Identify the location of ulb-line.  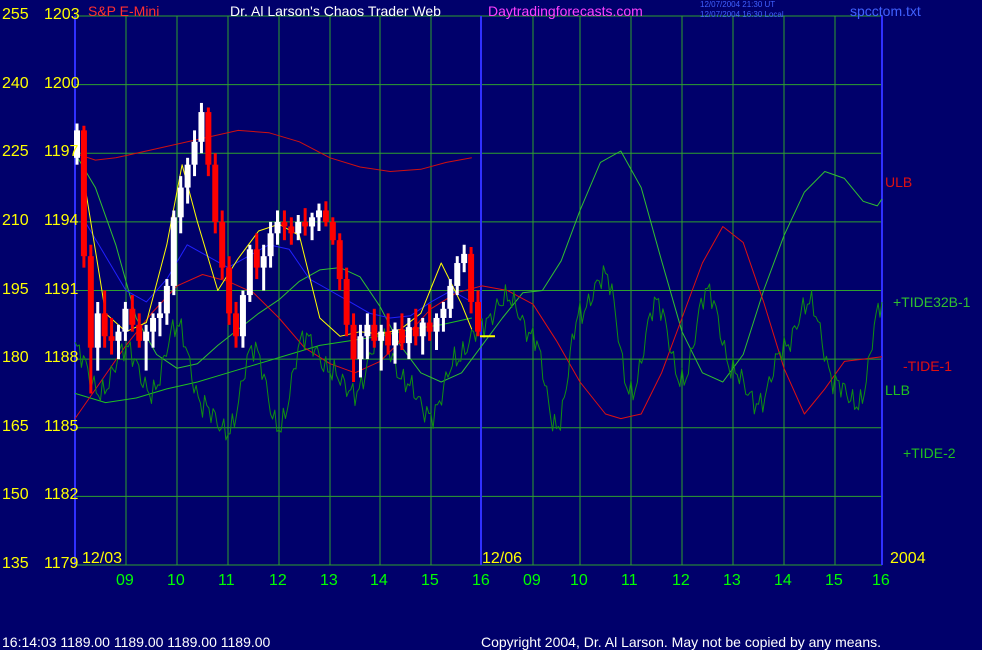
(273, 150).